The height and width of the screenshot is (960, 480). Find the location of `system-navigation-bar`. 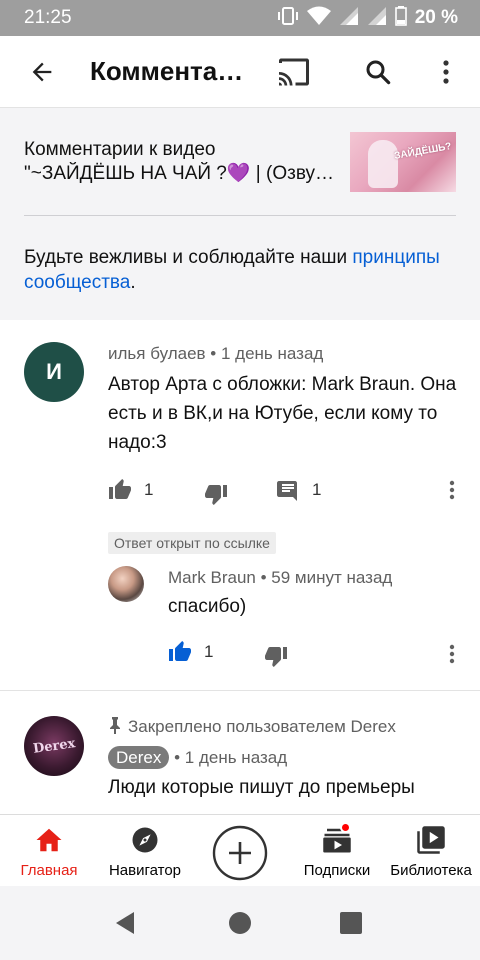

system-navigation-bar is located at coordinates (240, 923).